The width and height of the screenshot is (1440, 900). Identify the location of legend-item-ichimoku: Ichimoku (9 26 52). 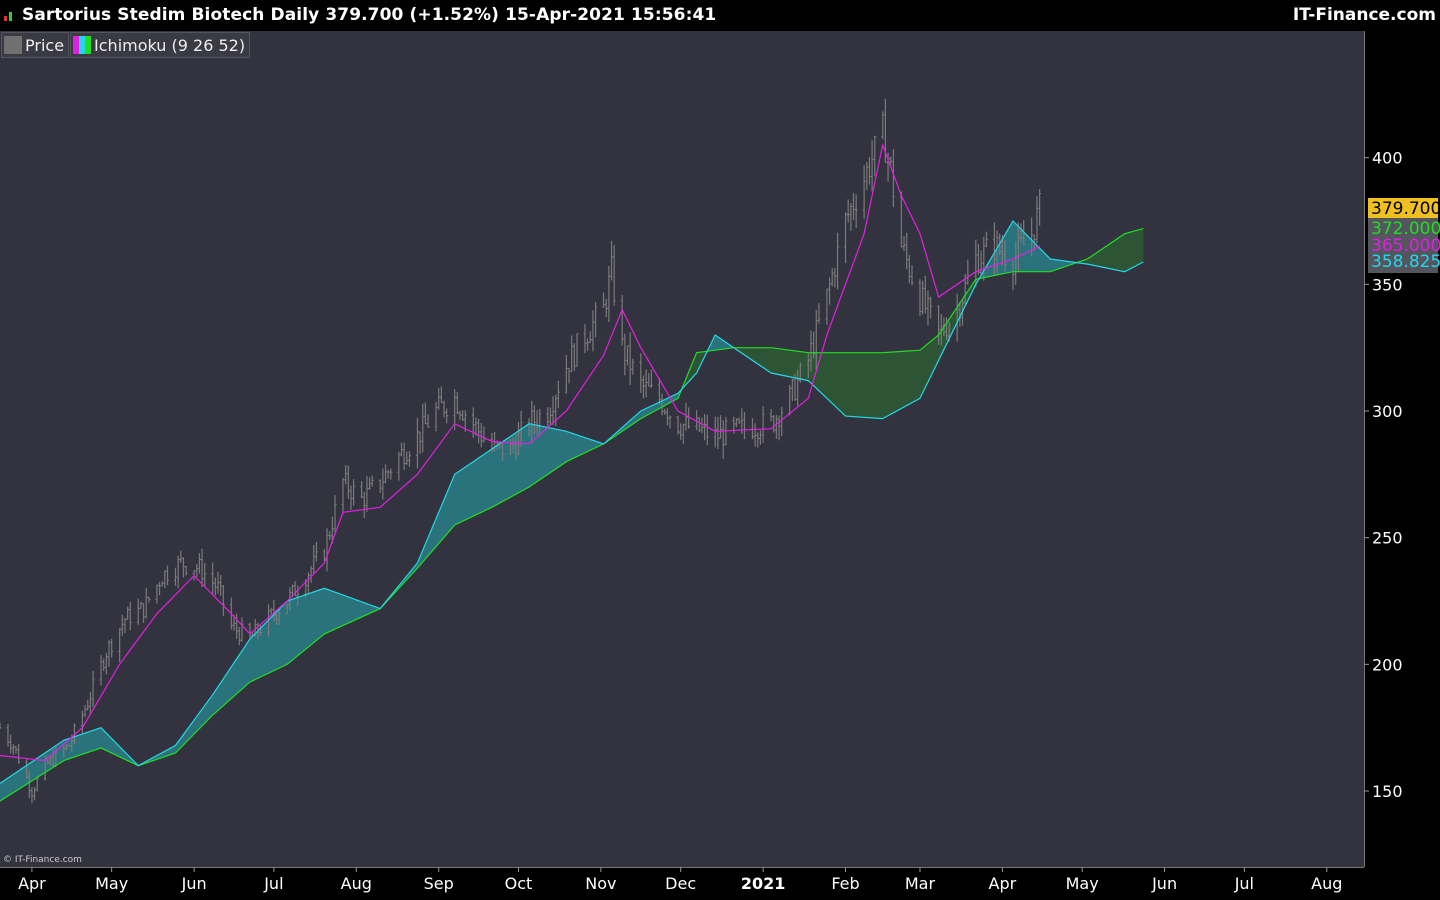
(160, 45).